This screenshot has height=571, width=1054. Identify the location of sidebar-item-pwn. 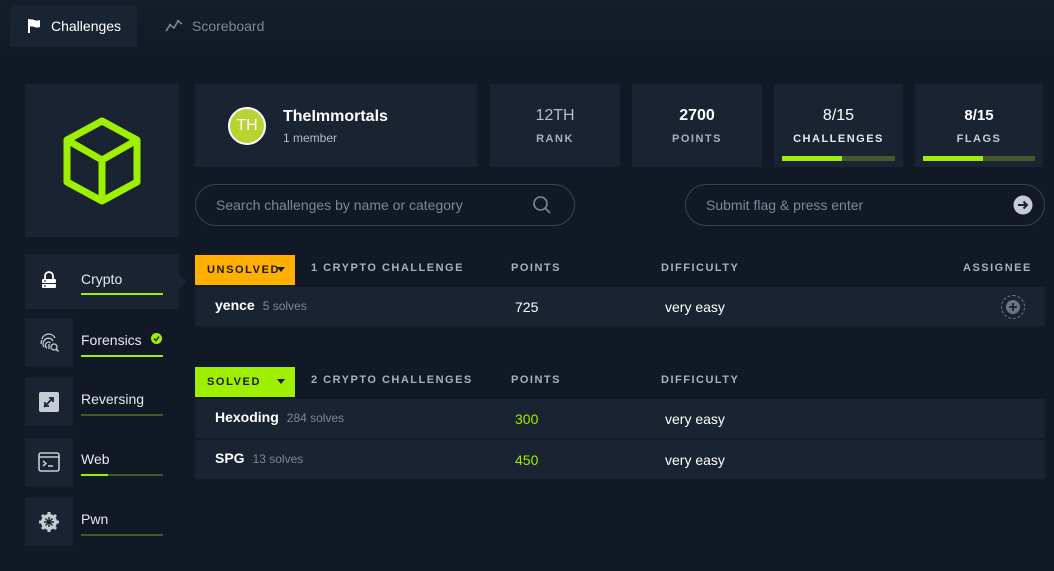
(49, 522).